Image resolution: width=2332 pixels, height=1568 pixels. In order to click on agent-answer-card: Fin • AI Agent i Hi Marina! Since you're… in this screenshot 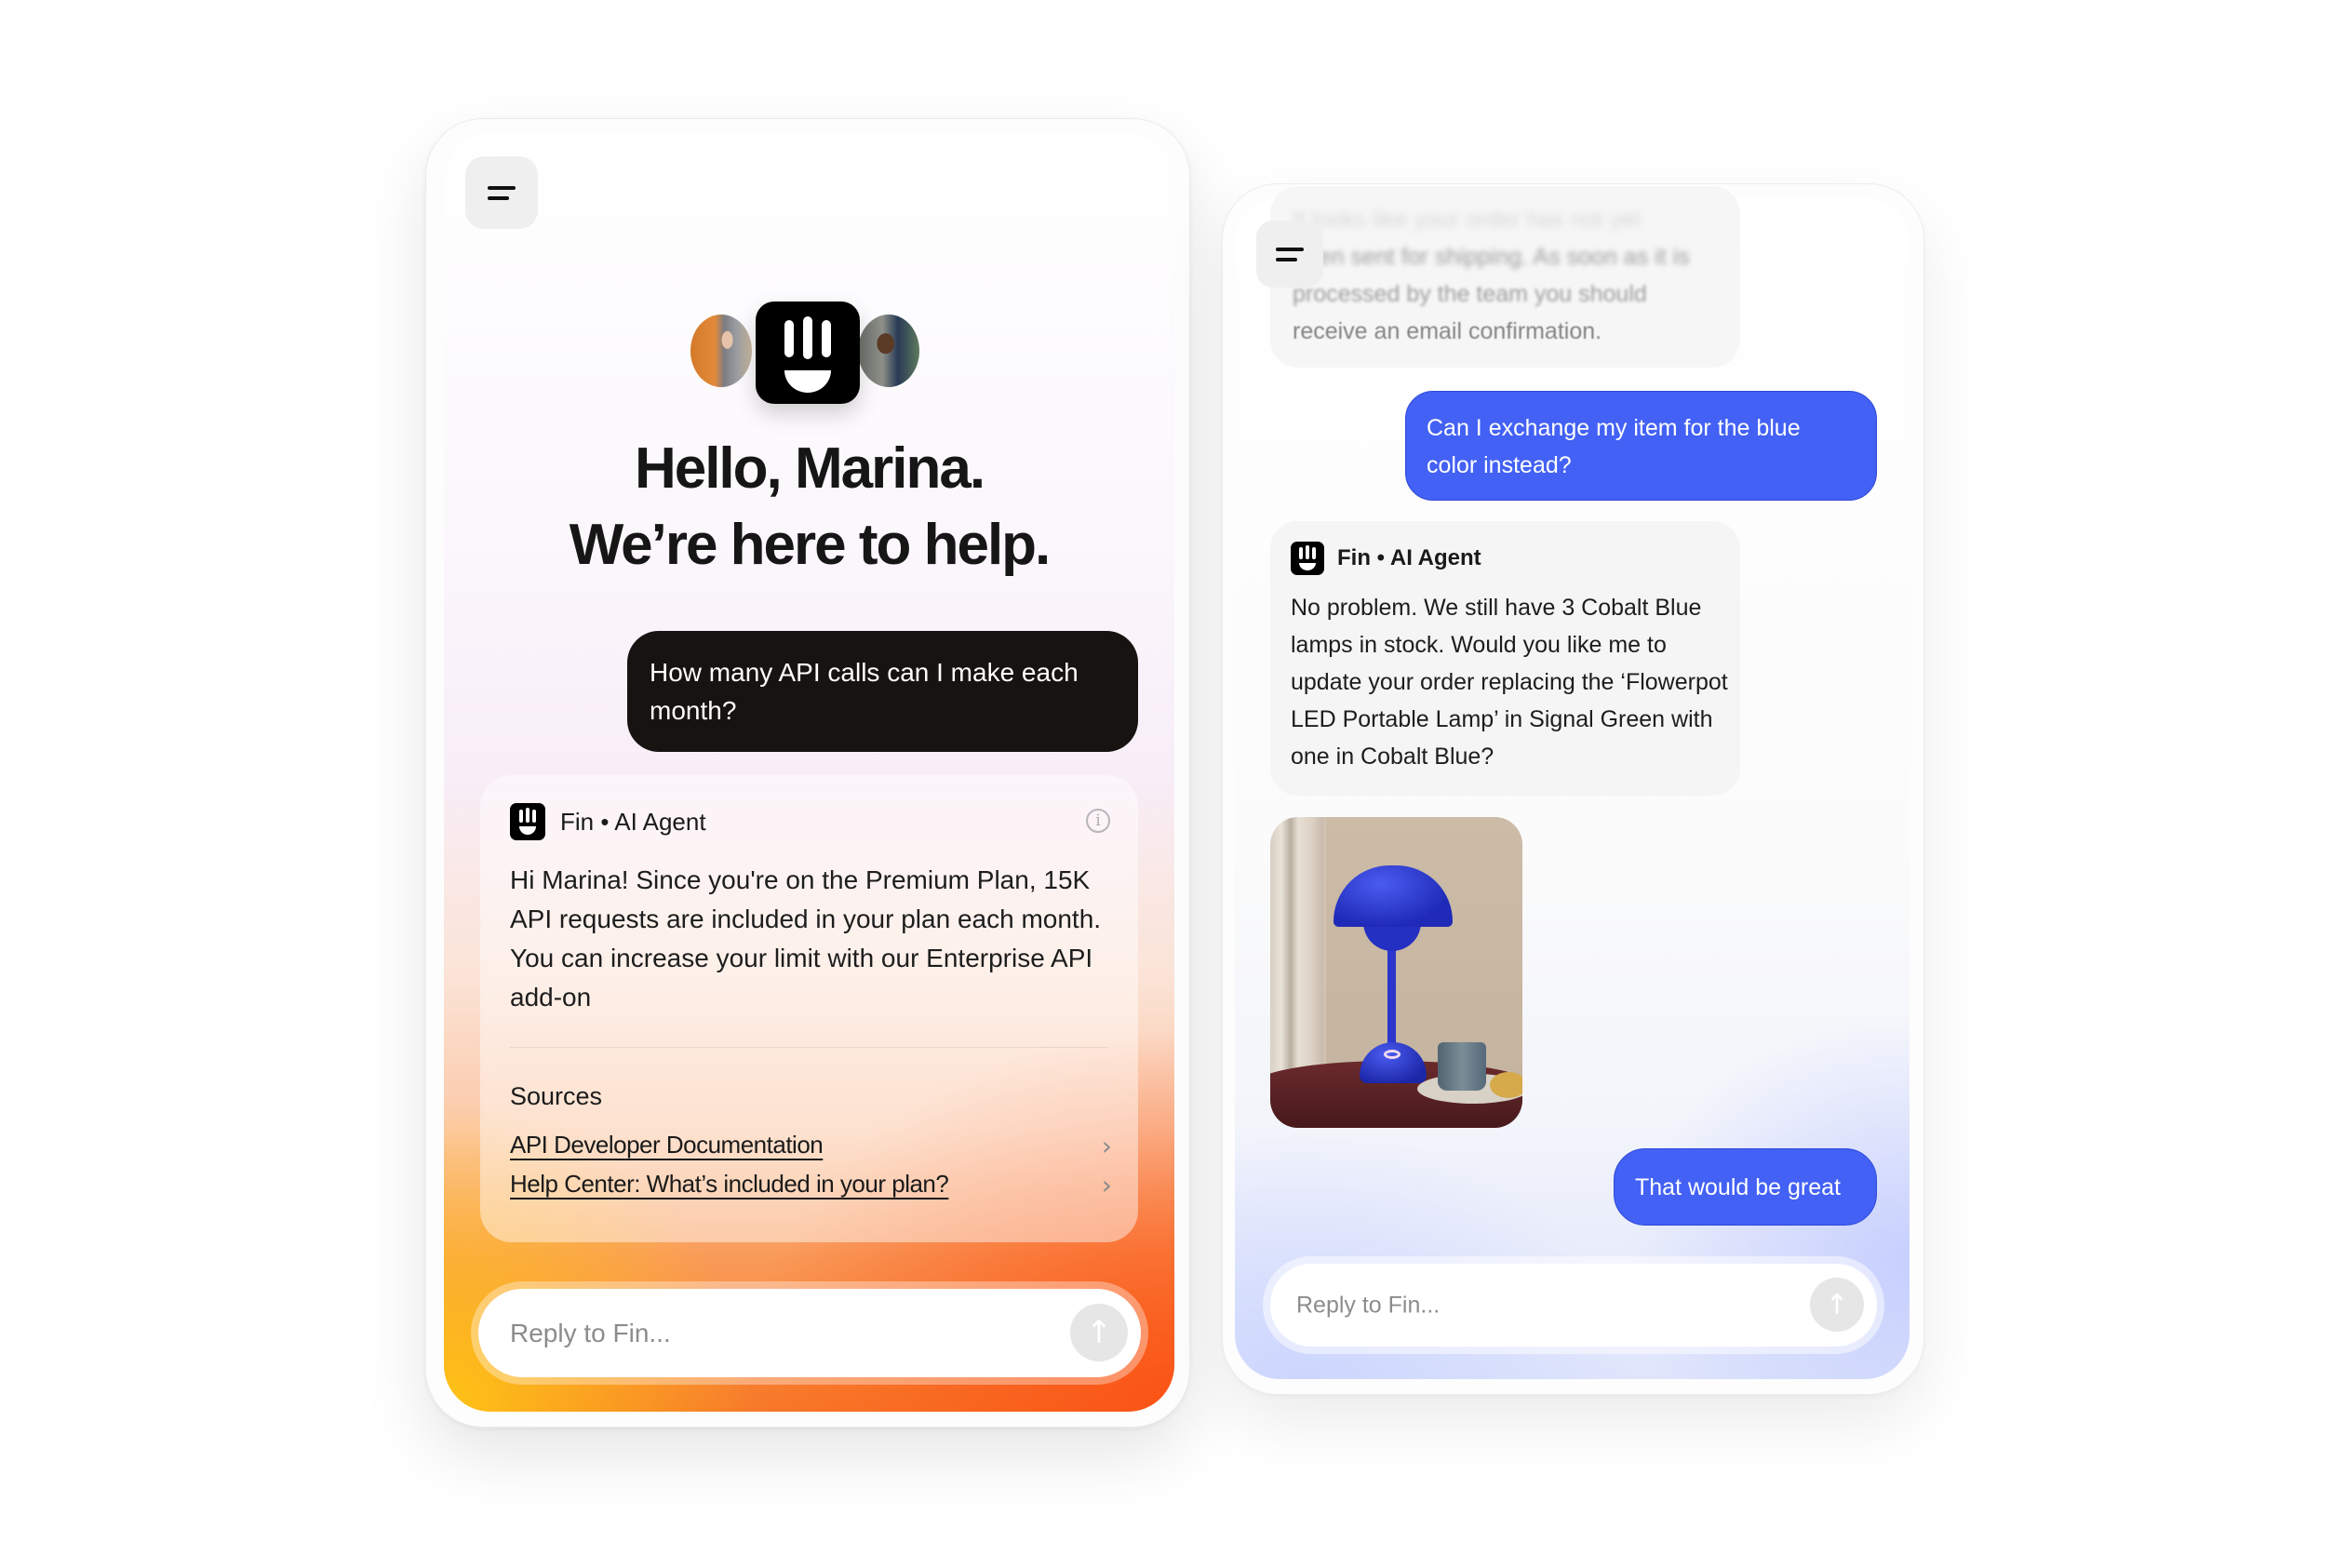, I will do `click(809, 1008)`.